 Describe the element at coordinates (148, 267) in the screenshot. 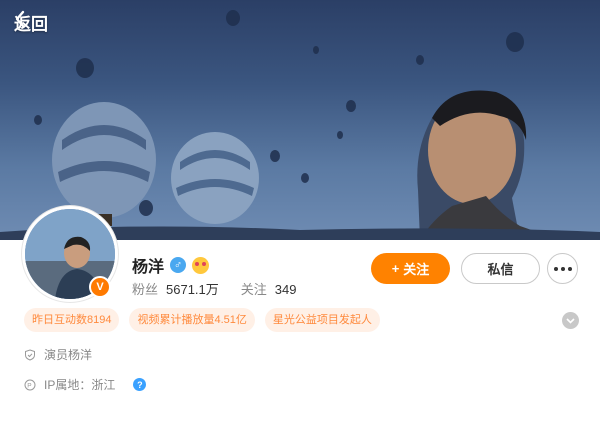

I see `user-name: 杨洋` at that location.